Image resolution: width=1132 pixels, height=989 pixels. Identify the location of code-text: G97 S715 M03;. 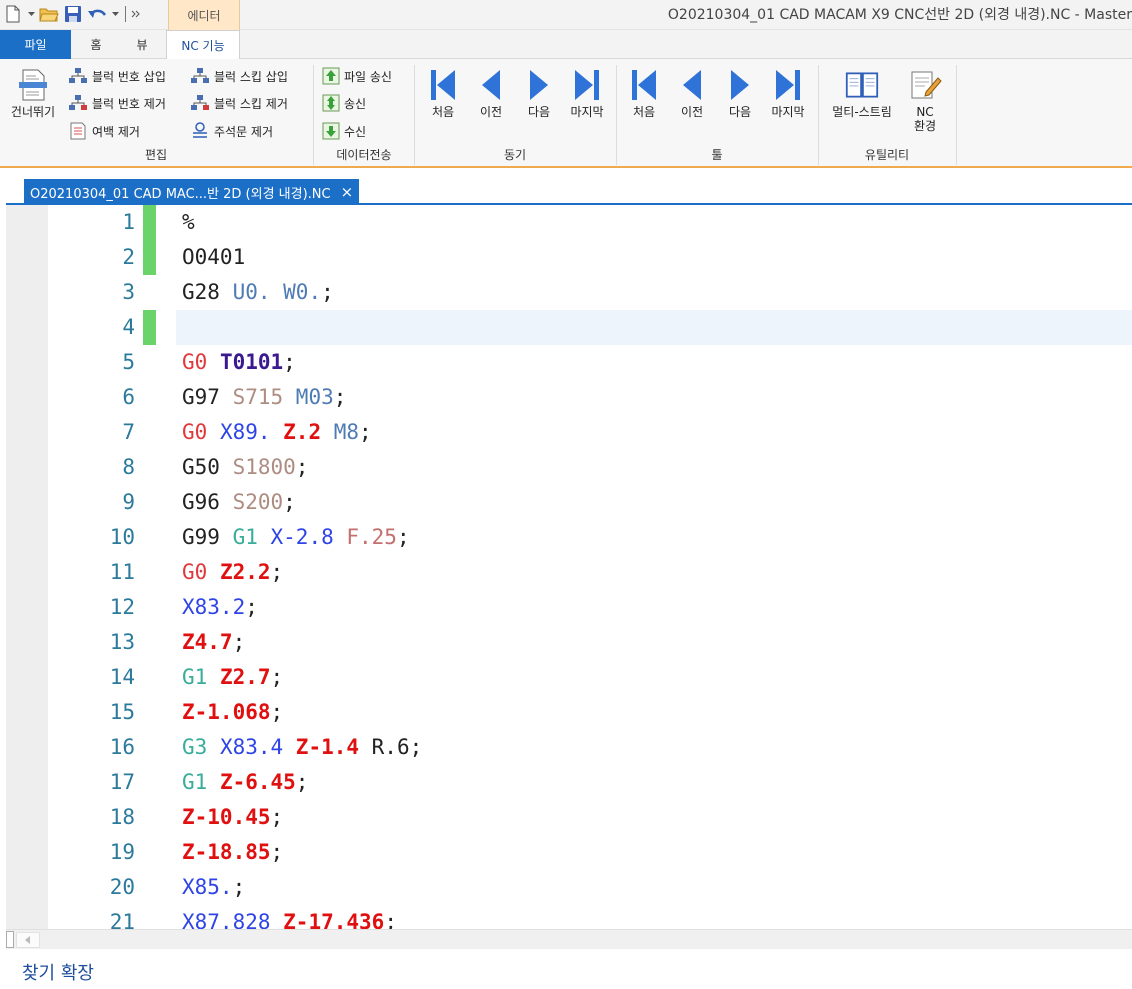
(264, 397).